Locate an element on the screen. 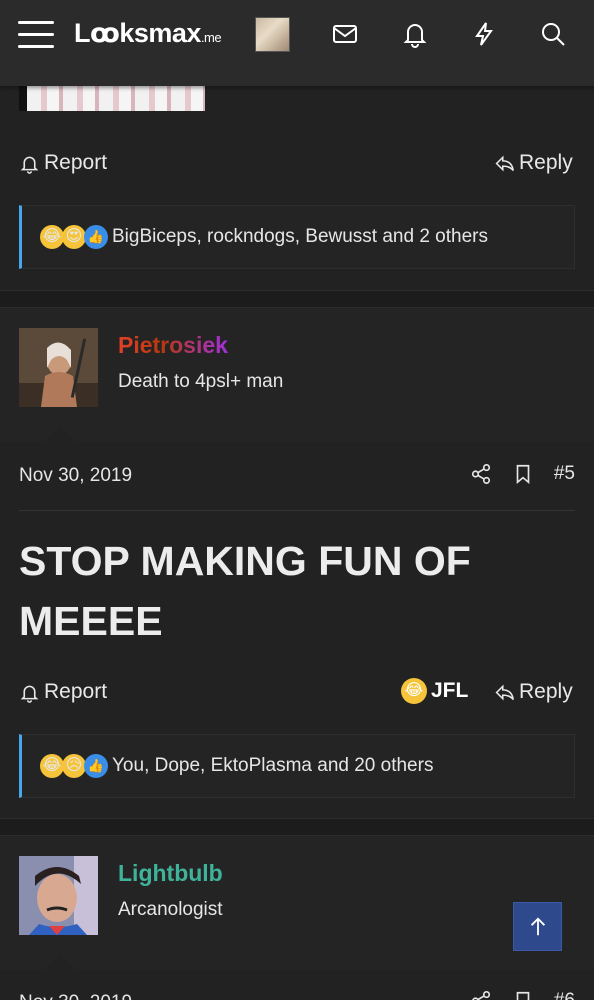 Image resolution: width=594 pixels, height=1000 pixels. mail-icon is located at coordinates (345, 34).